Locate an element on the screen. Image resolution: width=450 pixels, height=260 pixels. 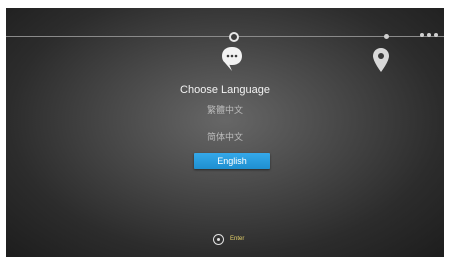
next-step-marker is located at coordinates (386, 36).